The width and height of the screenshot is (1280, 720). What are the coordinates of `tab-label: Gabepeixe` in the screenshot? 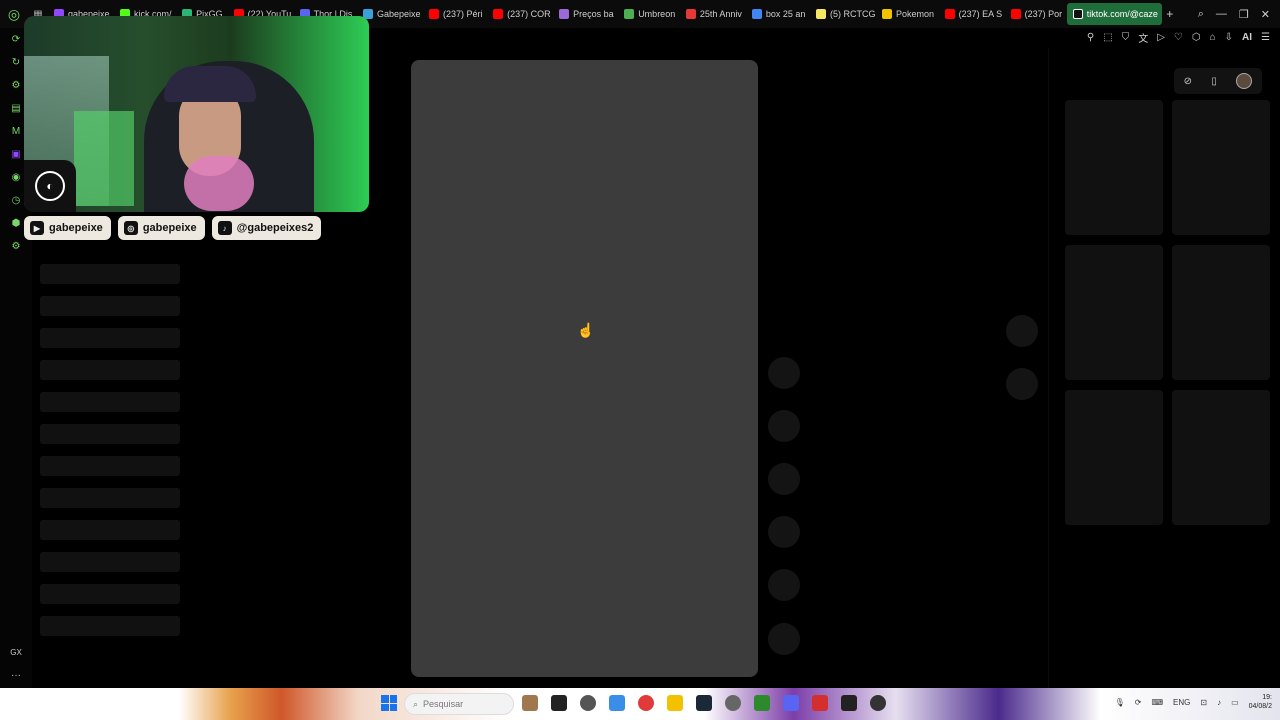 It's located at (399, 14).